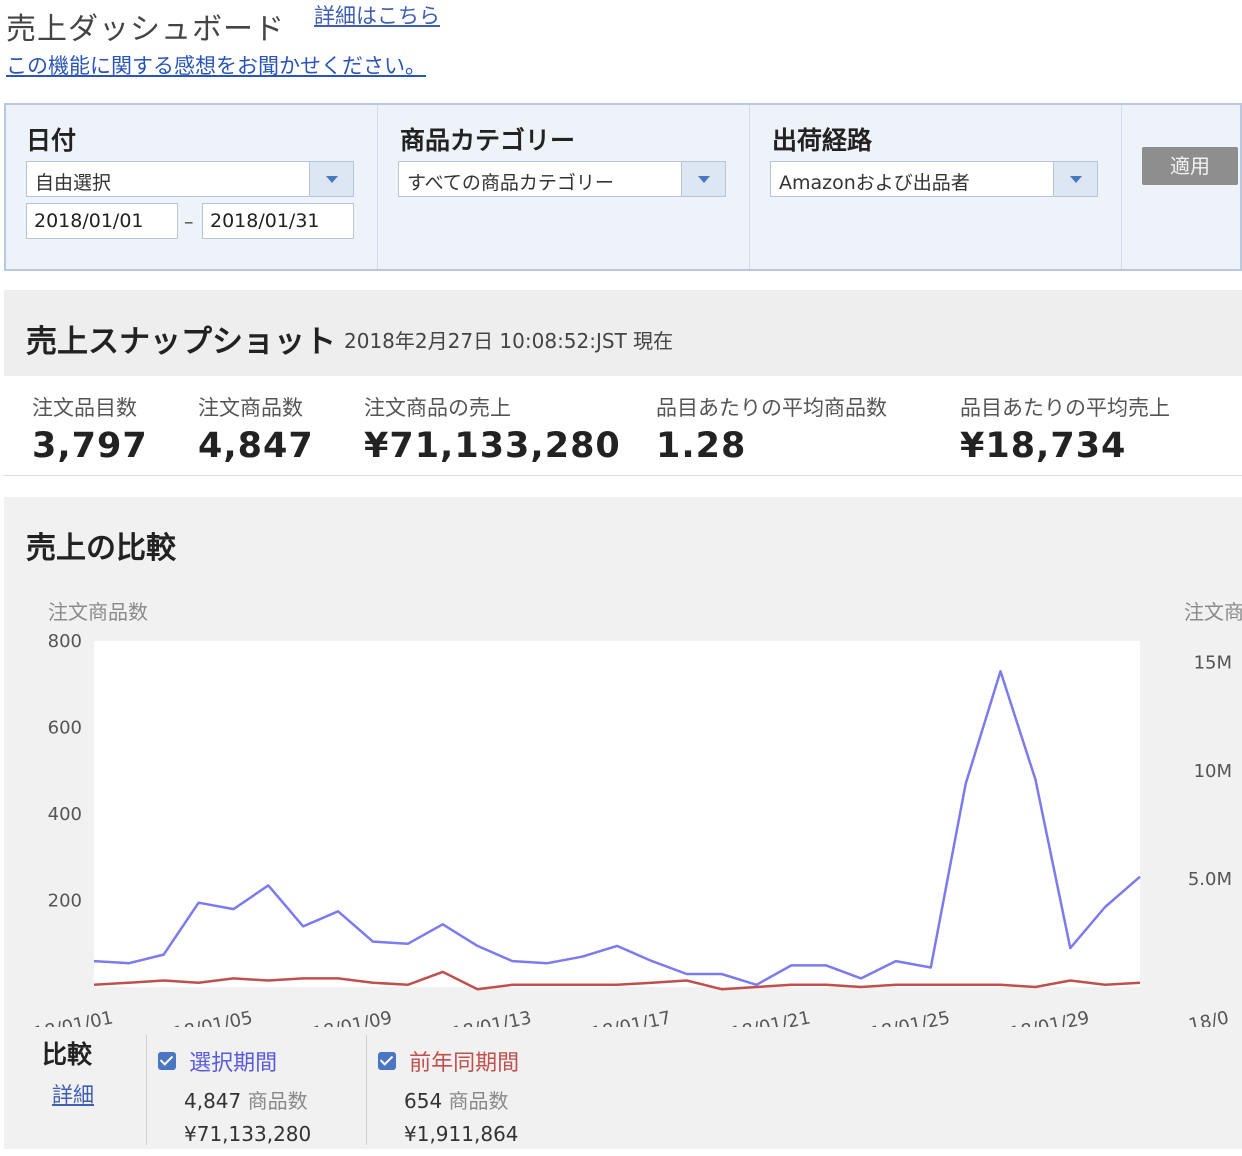 This screenshot has height=1156, width=1242. Describe the element at coordinates (509, 341) in the screenshot. I see `snapshot-timestamp: 2018年2月27日 10:08:52:JST 現在` at that location.